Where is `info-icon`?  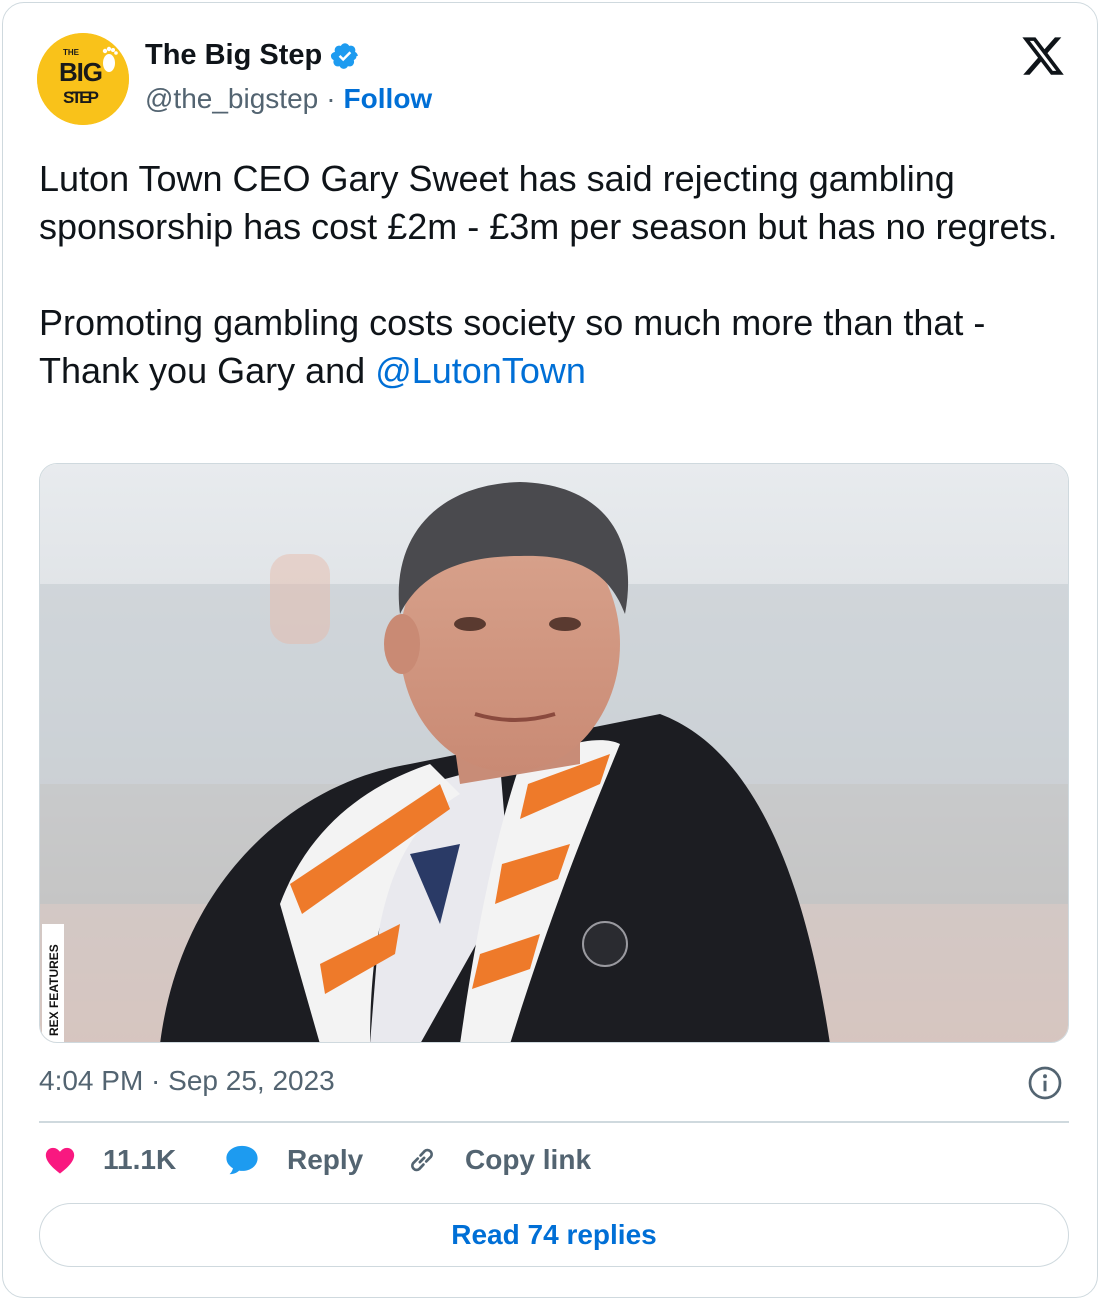
info-icon is located at coordinates (1045, 1083).